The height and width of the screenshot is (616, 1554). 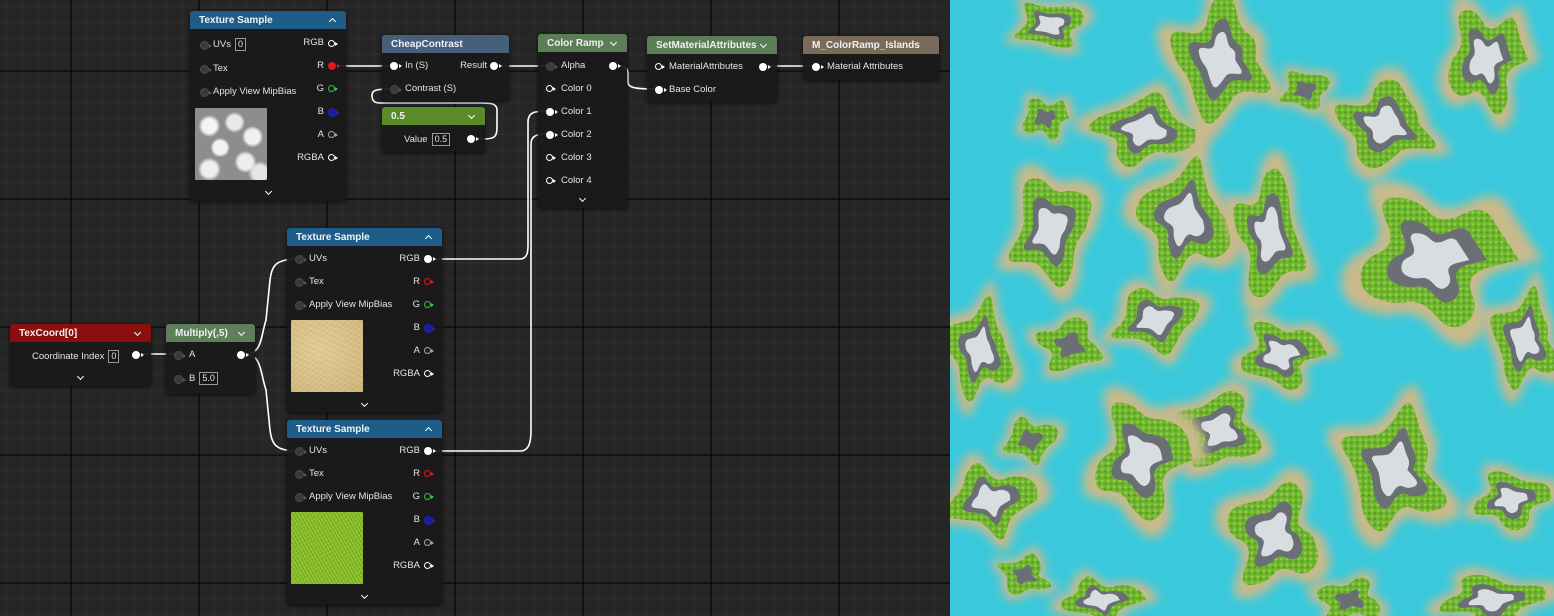 I want to click on node-header: Color Ramp, so click(x=582, y=43).